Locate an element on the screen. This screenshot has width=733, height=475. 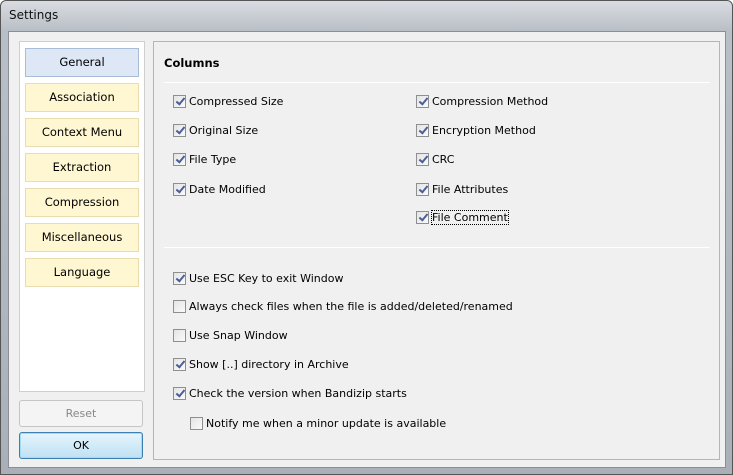
file-comment-checkbox: File Comment is located at coordinates (462, 217).